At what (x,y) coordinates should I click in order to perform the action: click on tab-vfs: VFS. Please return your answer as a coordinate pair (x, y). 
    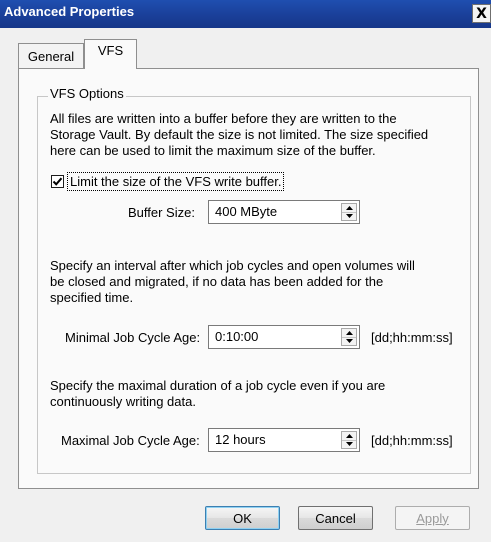
    Looking at the image, I should click on (110, 54).